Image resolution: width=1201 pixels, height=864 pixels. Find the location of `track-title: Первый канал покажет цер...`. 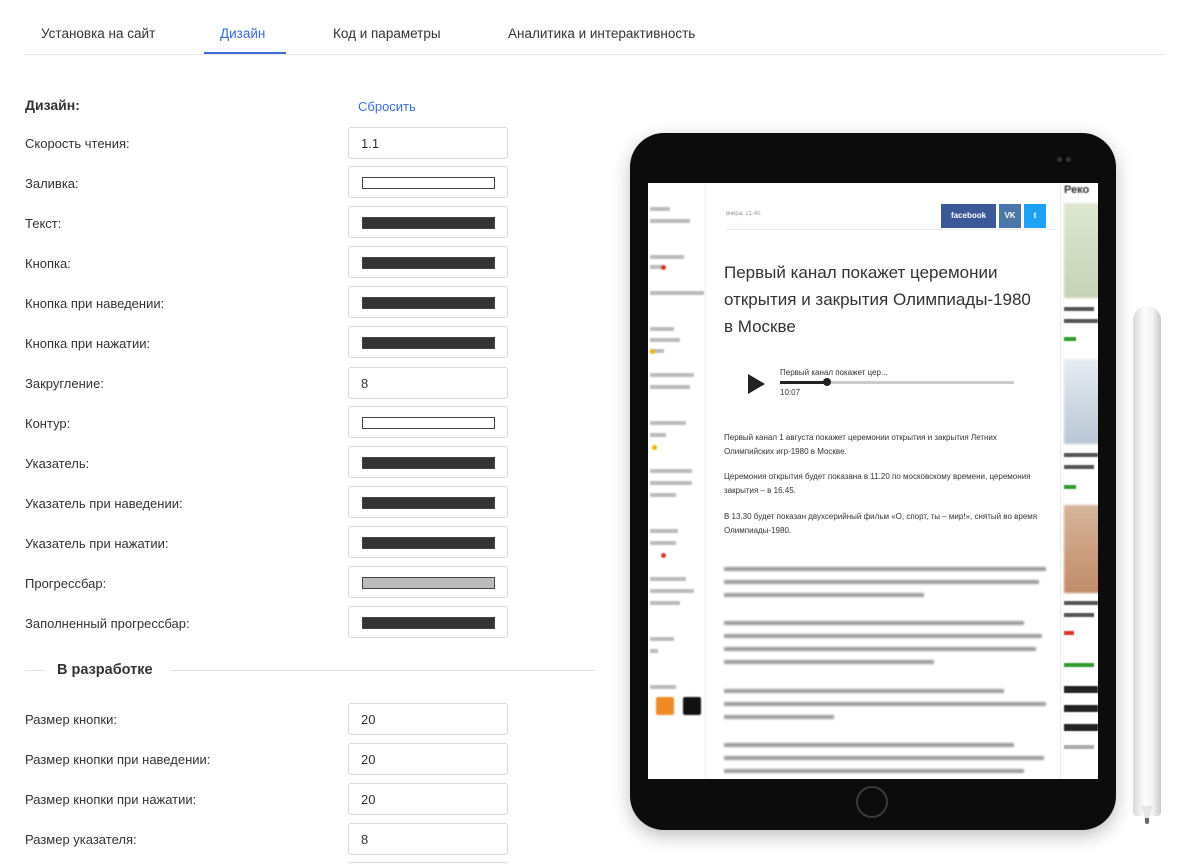

track-title: Первый канал покажет цер... is located at coordinates (834, 372).